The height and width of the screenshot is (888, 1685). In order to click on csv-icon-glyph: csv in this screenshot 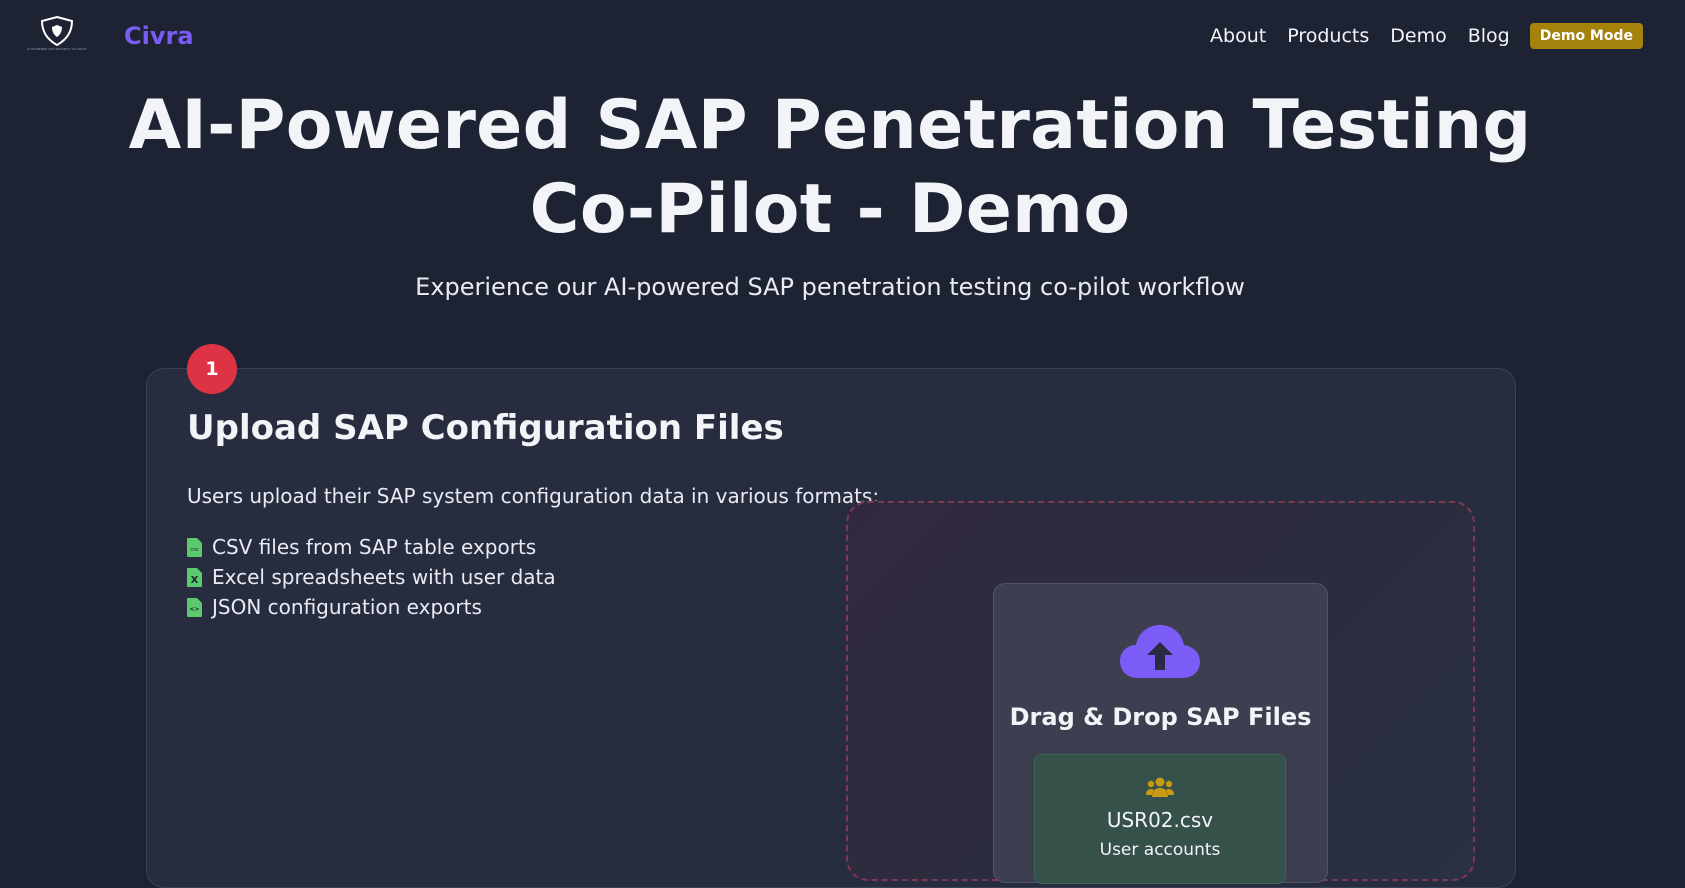, I will do `click(194, 550)`.